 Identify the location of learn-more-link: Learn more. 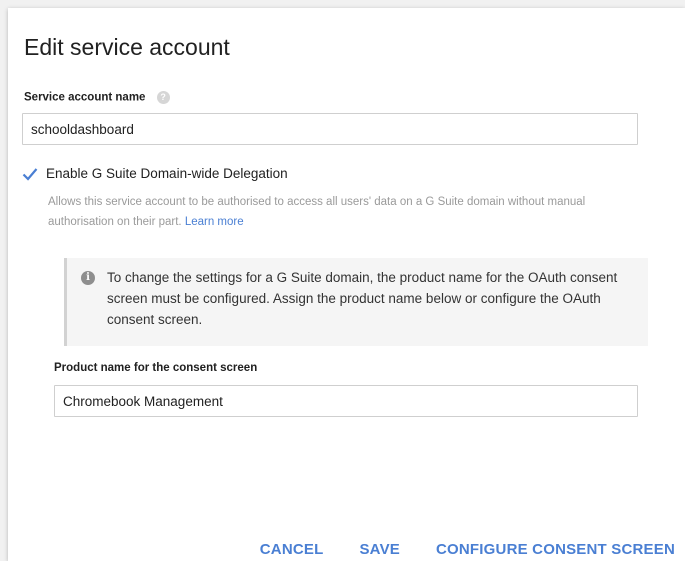
(214, 222).